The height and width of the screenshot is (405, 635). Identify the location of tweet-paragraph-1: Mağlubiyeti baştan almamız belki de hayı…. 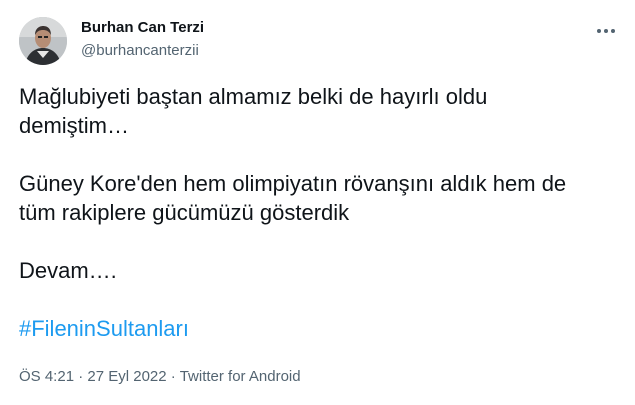
(253, 111).